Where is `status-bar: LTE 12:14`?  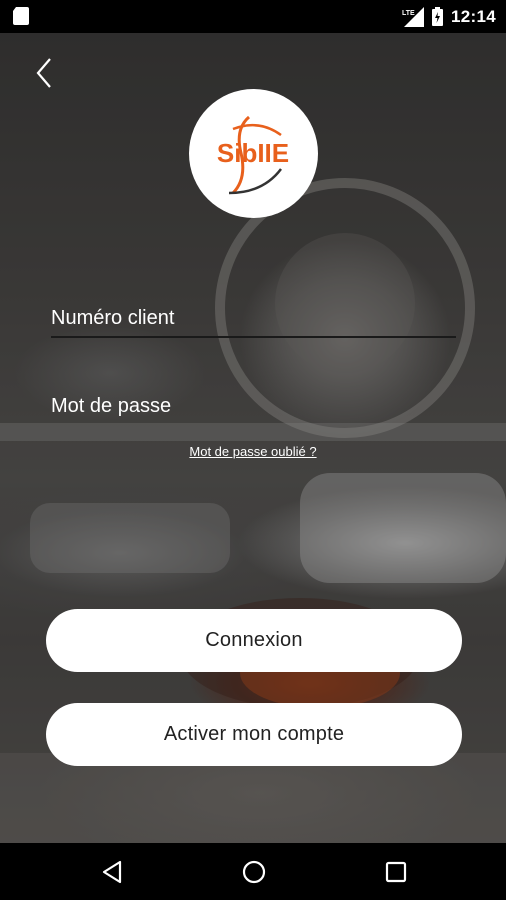 status-bar: LTE 12:14 is located at coordinates (253, 16).